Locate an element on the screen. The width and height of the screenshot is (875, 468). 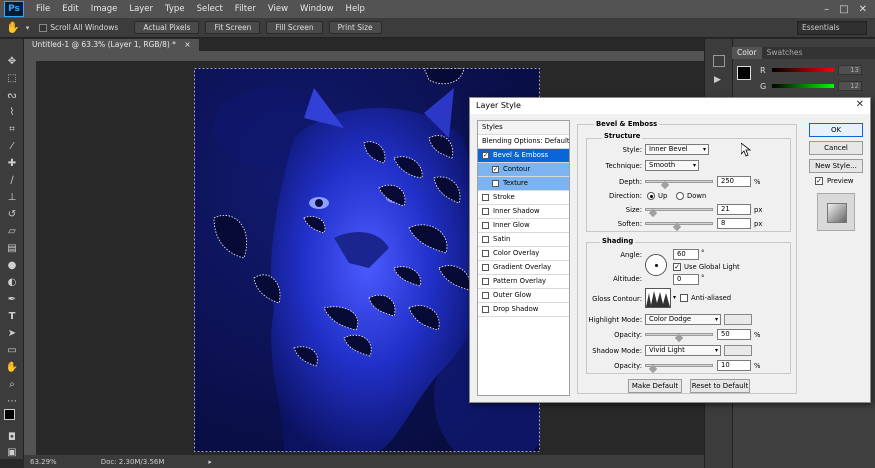
technique-select: Smooth ▾ is located at coordinates (672, 165).